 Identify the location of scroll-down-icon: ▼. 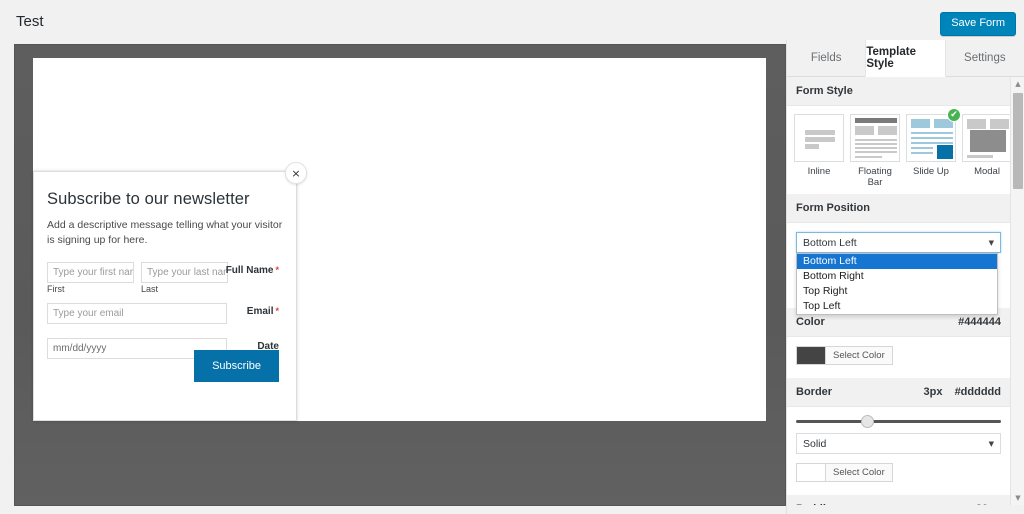
(1017, 498).